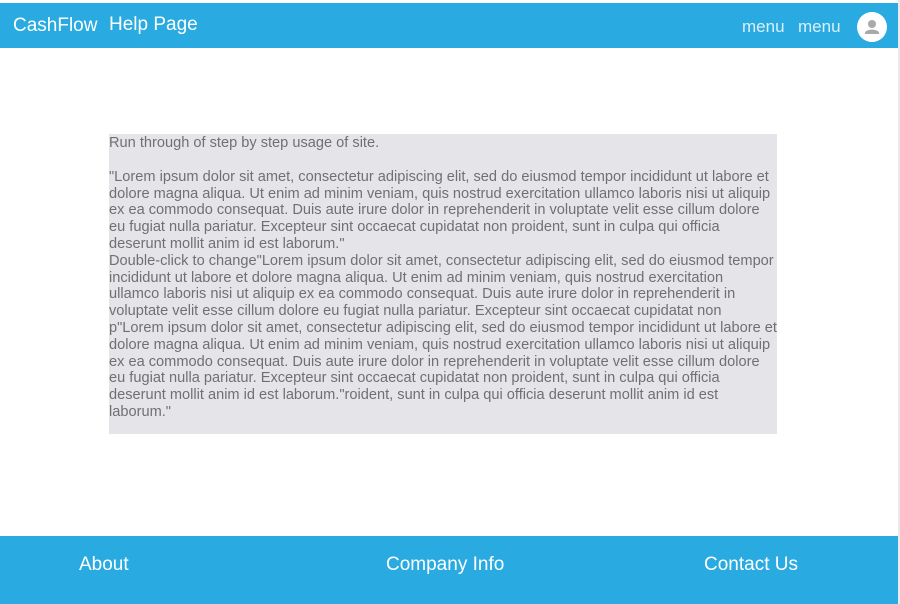 The width and height of the screenshot is (900, 604). Describe the element at coordinates (449, 25) in the screenshot. I see `top-navbar: CashFlow Help Page menu menu` at that location.